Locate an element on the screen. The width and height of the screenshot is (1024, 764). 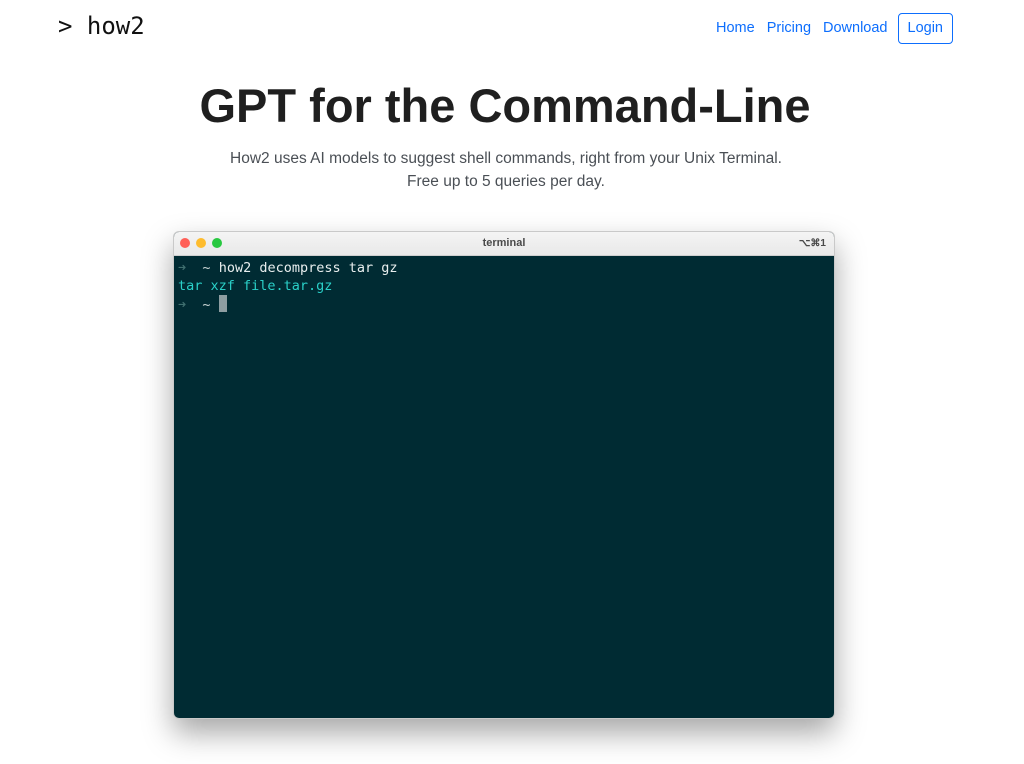
page-title: GPT for the Command-Line is located at coordinates (505, 105).